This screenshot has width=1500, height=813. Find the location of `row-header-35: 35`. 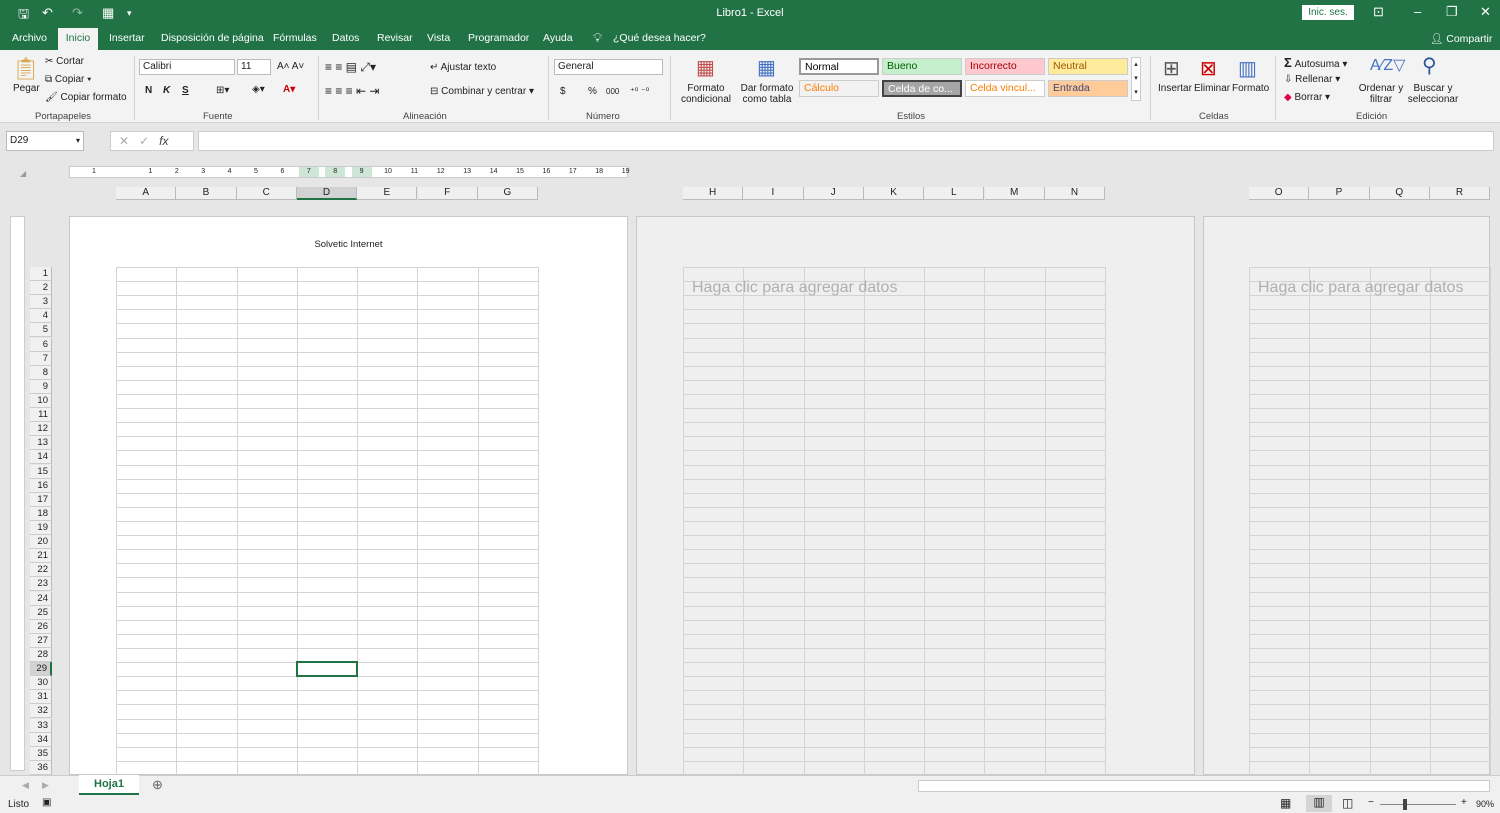

row-header-35: 35 is located at coordinates (41, 753).